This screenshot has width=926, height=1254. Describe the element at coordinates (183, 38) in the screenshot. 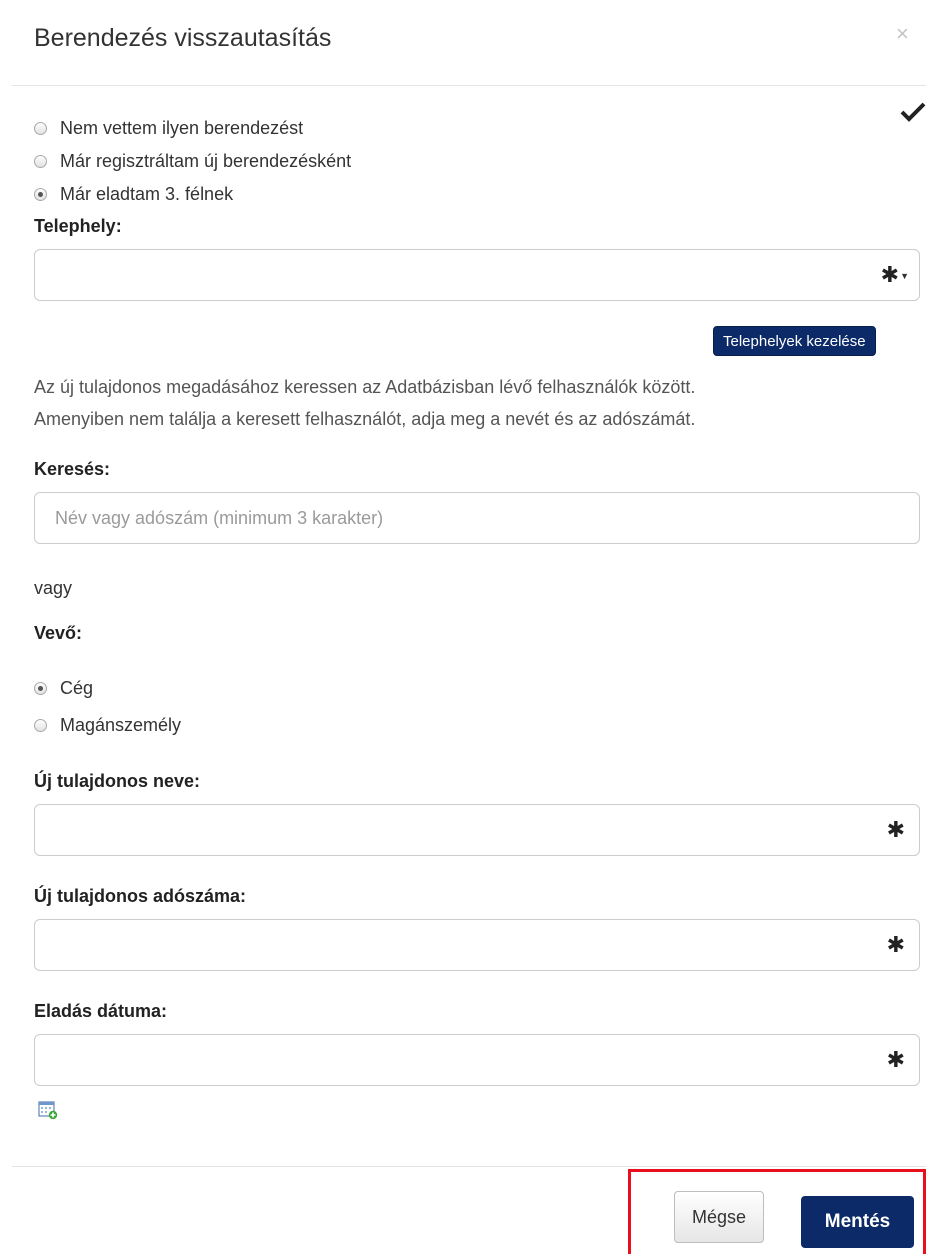

I see `dialog-title: Berendezés visszautasítás` at that location.